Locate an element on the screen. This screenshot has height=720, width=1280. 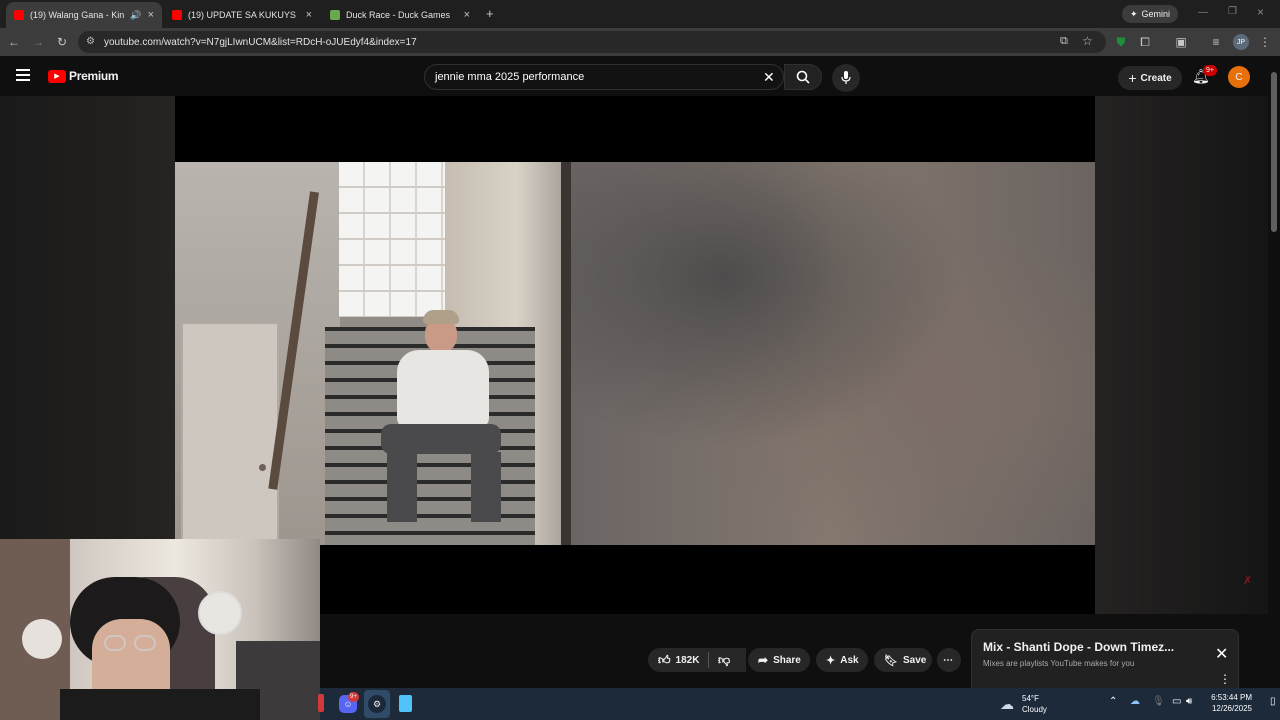
tab-search-icon: ▣ is located at coordinates (1181, 42).